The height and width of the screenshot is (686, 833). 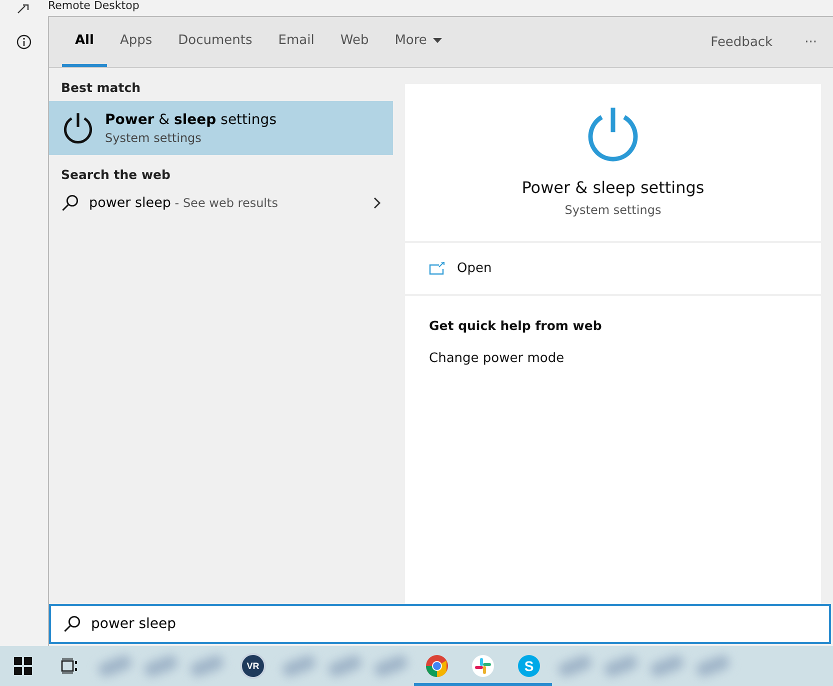 What do you see at coordinates (191, 120) in the screenshot?
I see `result-title: Power & sleep settings` at bounding box center [191, 120].